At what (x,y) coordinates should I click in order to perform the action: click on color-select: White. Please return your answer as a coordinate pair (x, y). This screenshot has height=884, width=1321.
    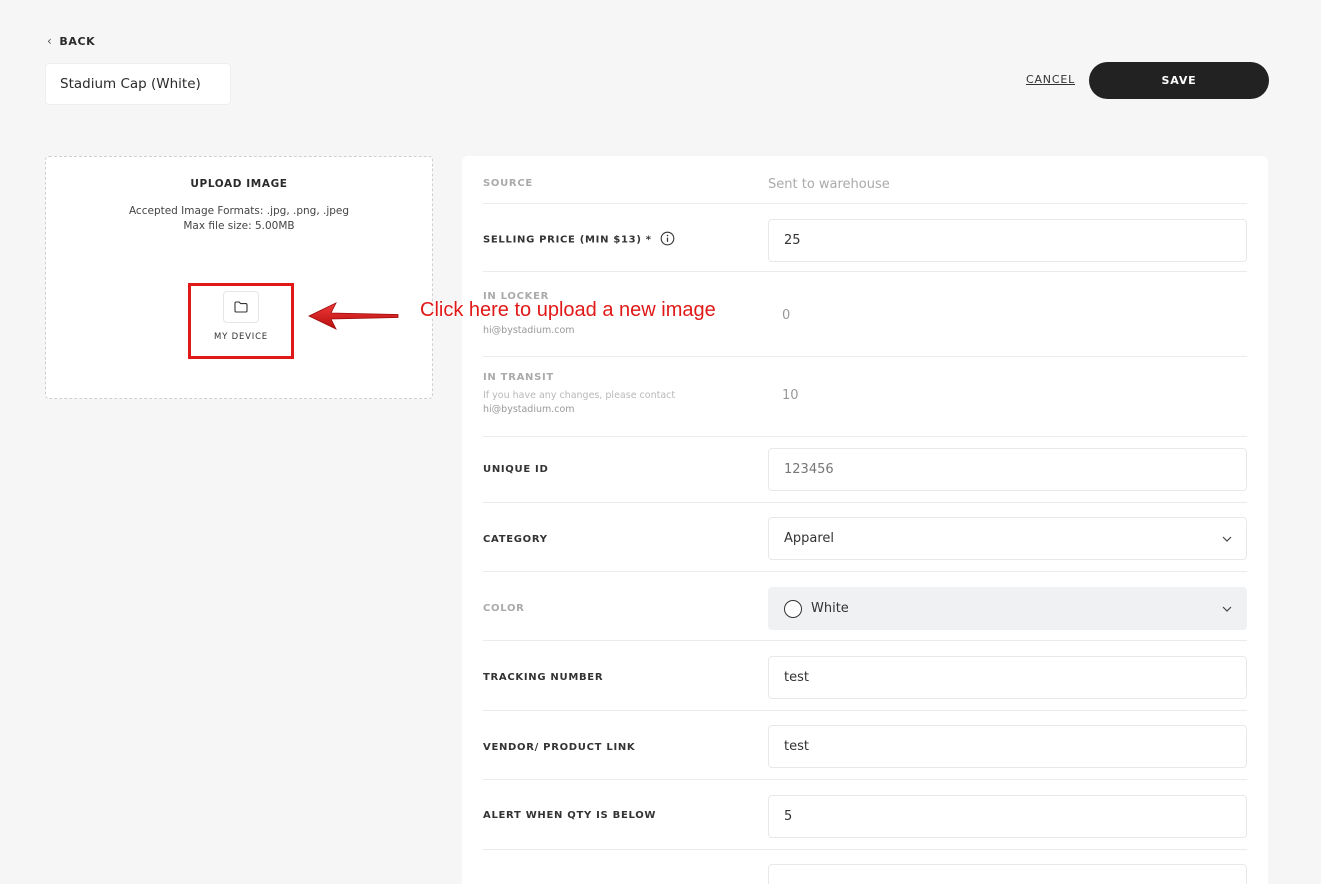
    Looking at the image, I should click on (1007, 608).